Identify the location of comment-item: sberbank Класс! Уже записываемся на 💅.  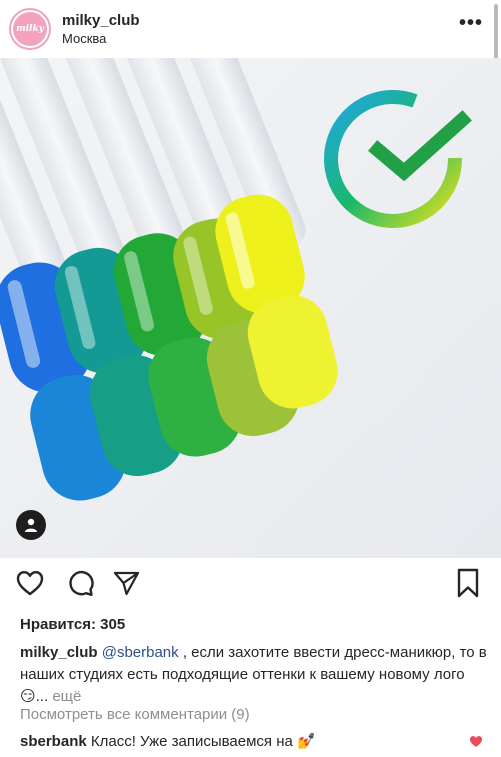
(168, 741).